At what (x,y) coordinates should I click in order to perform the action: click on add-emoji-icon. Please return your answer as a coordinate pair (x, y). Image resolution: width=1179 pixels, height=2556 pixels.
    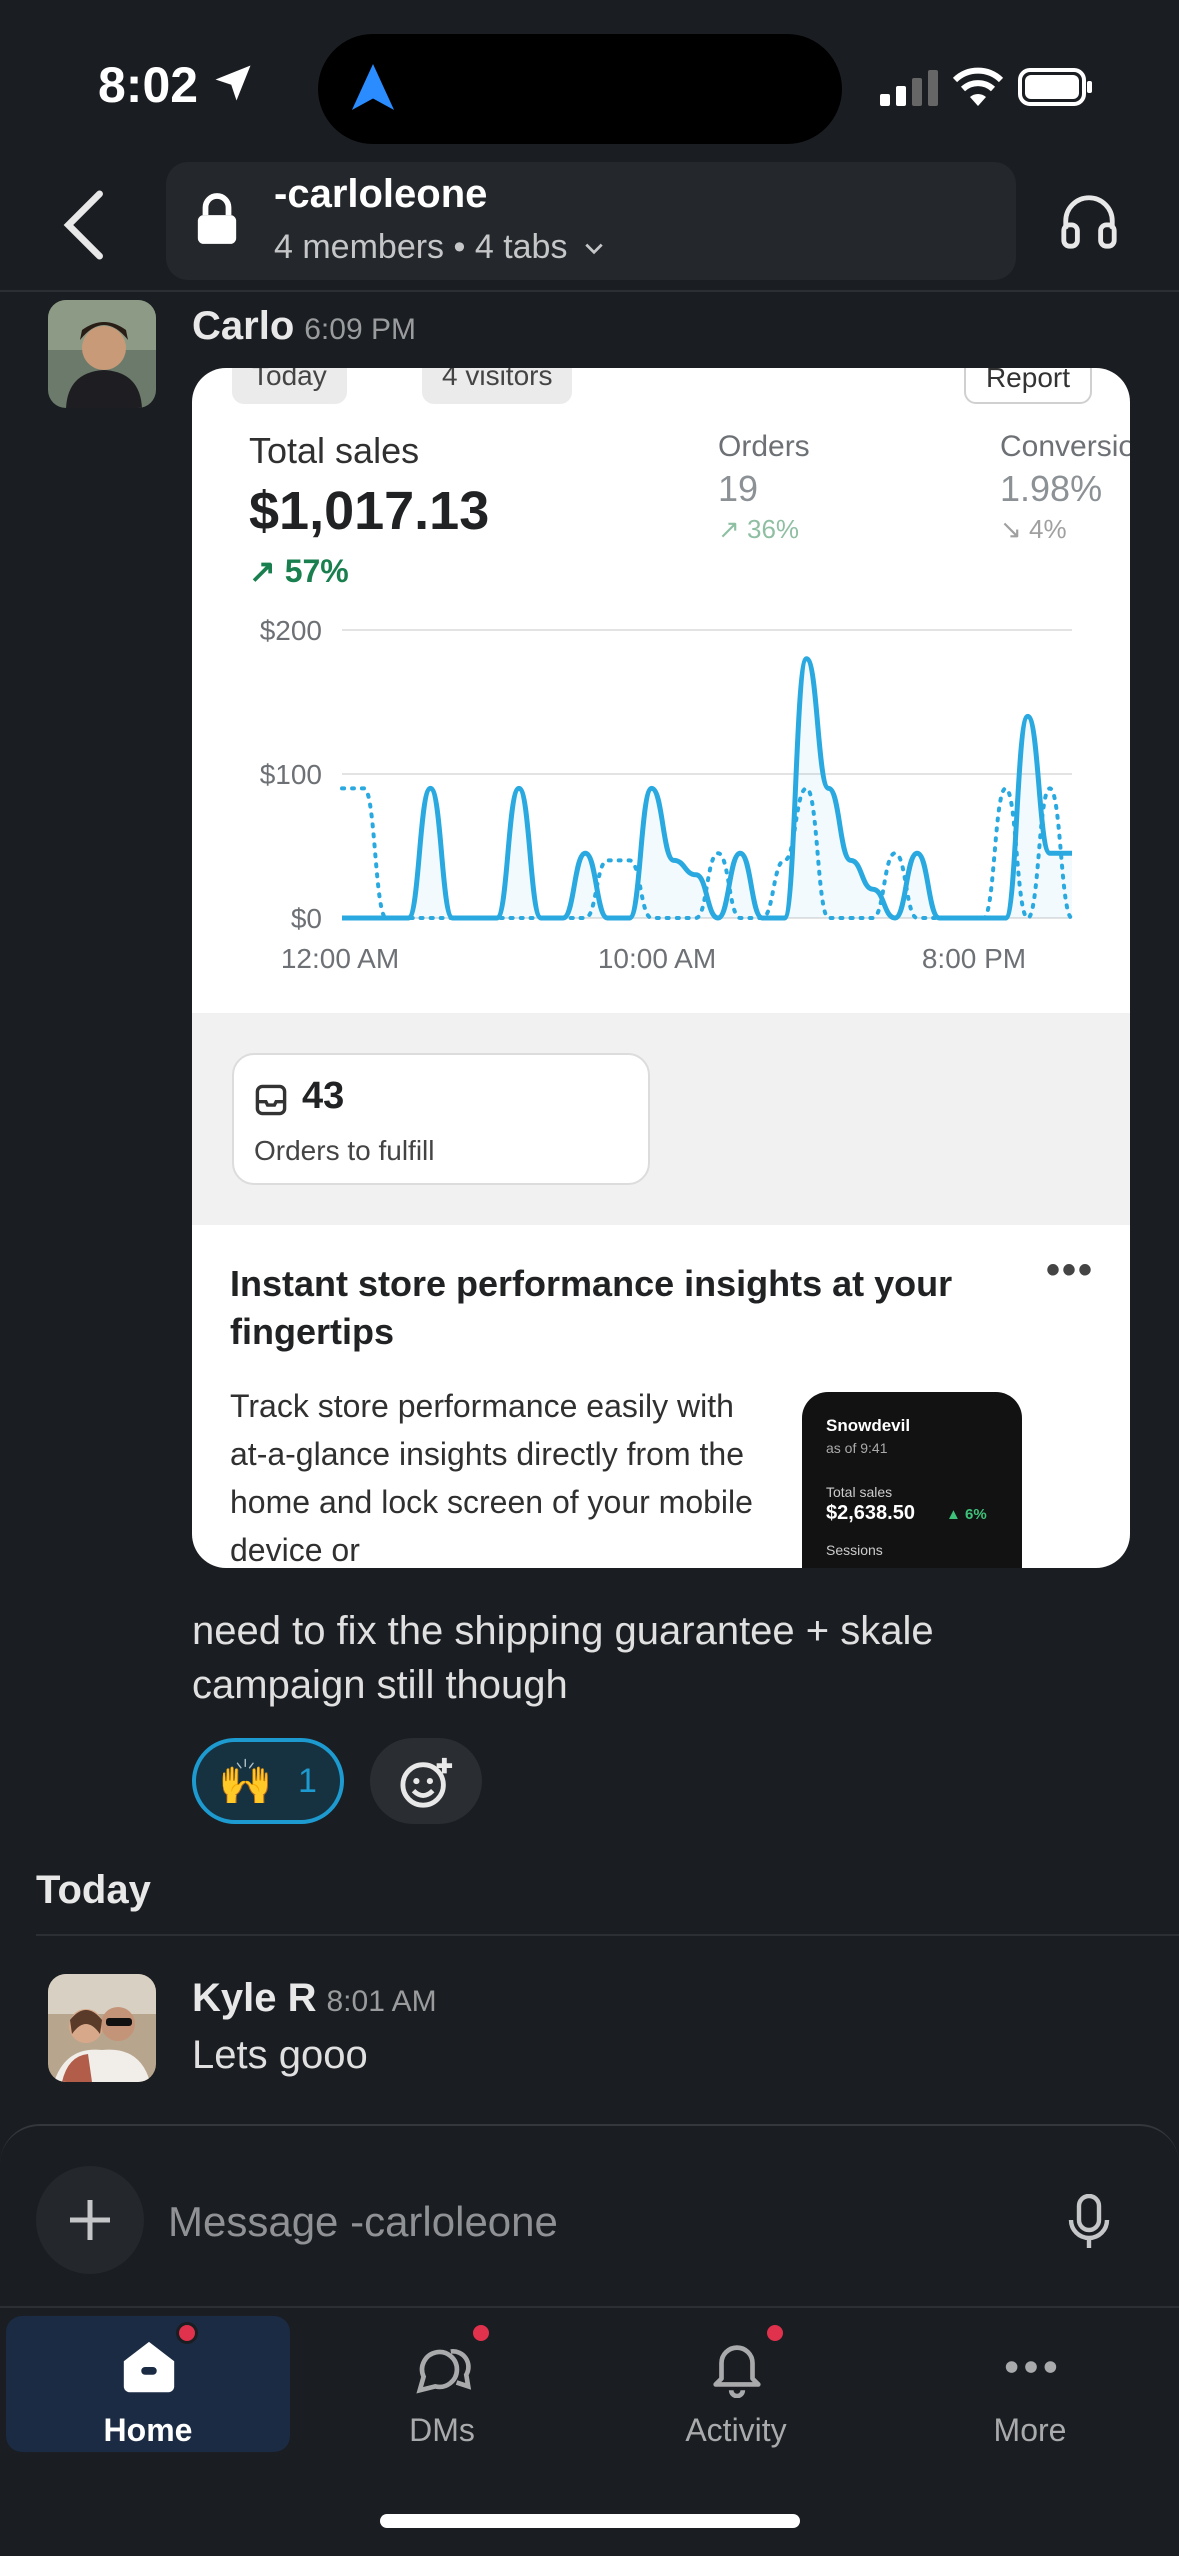
    Looking at the image, I should click on (426, 1782).